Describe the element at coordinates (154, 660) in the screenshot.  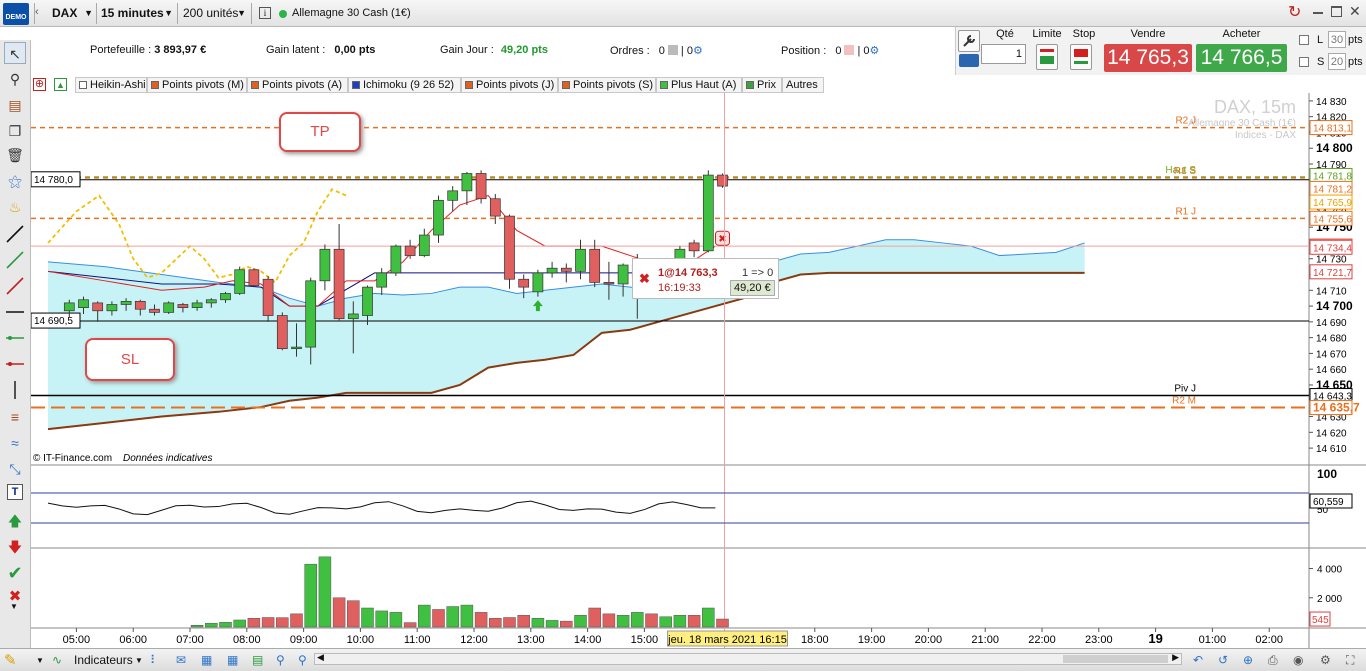
I see `share-icon: ⠇` at that location.